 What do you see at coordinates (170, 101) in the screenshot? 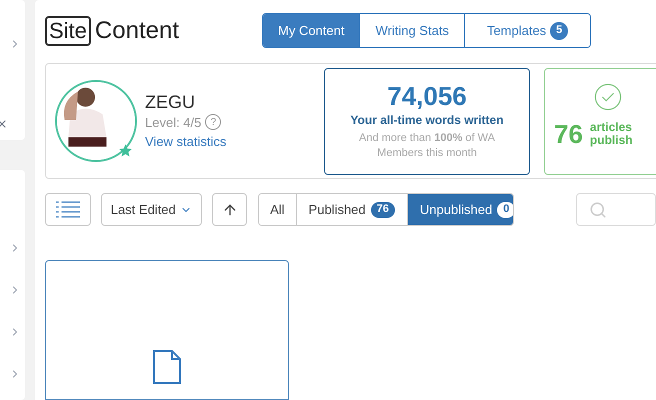
I see `user-name: ZEGU` at bounding box center [170, 101].